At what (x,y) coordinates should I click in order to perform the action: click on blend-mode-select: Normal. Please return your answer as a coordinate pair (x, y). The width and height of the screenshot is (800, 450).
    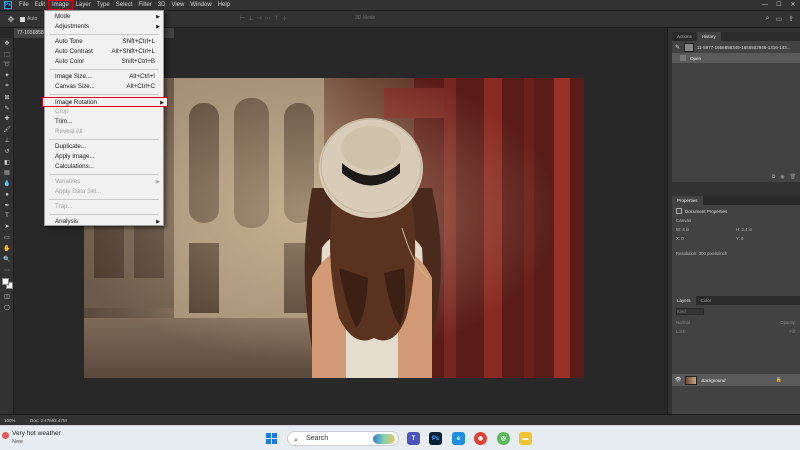
    Looking at the image, I should click on (683, 322).